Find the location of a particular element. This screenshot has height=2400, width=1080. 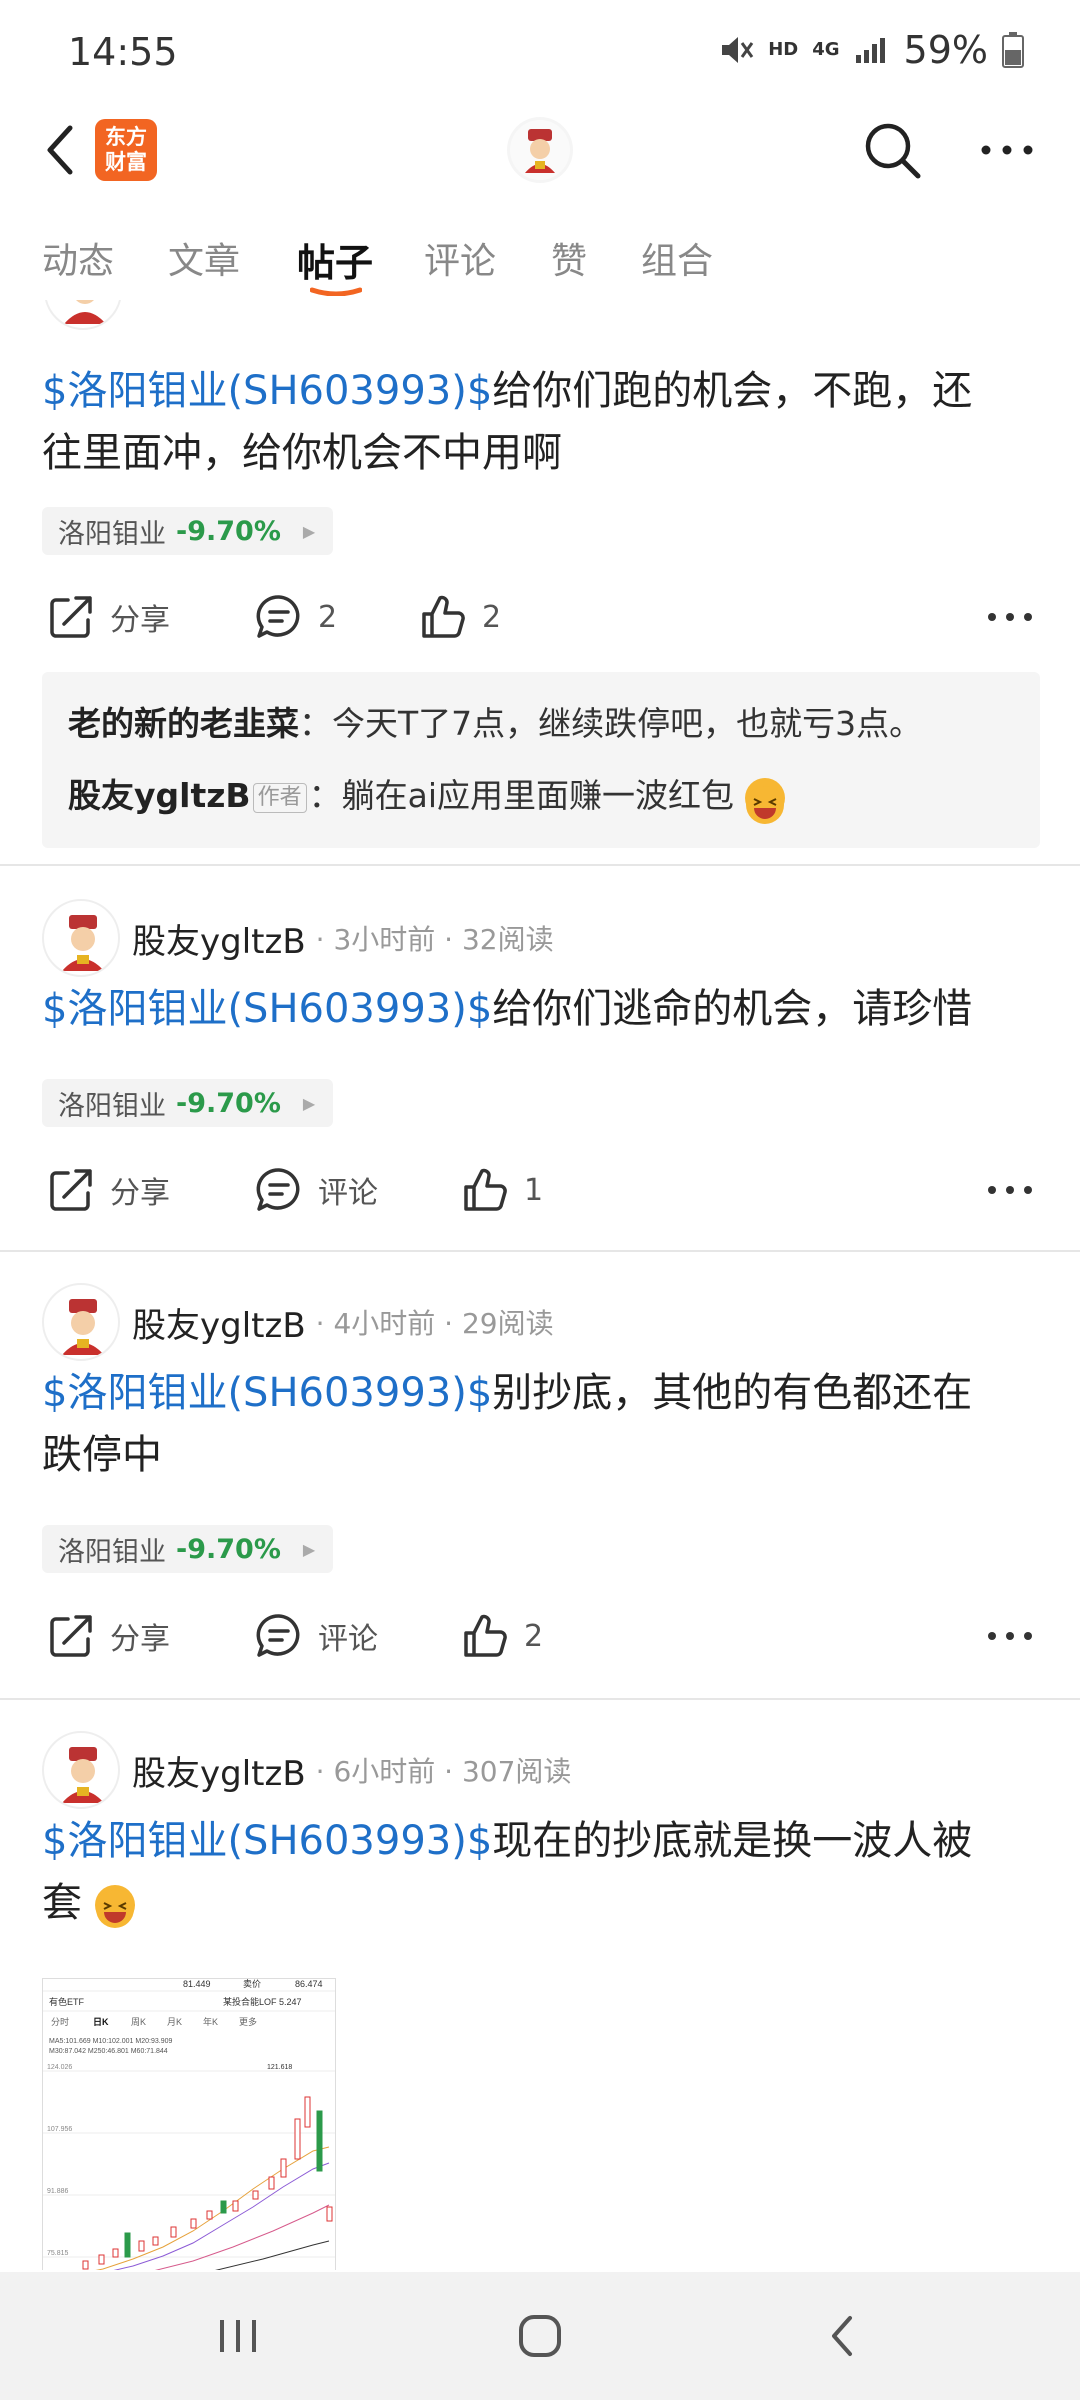

chip-stock-name: 洛阳钼业 is located at coordinates (112, 1106).